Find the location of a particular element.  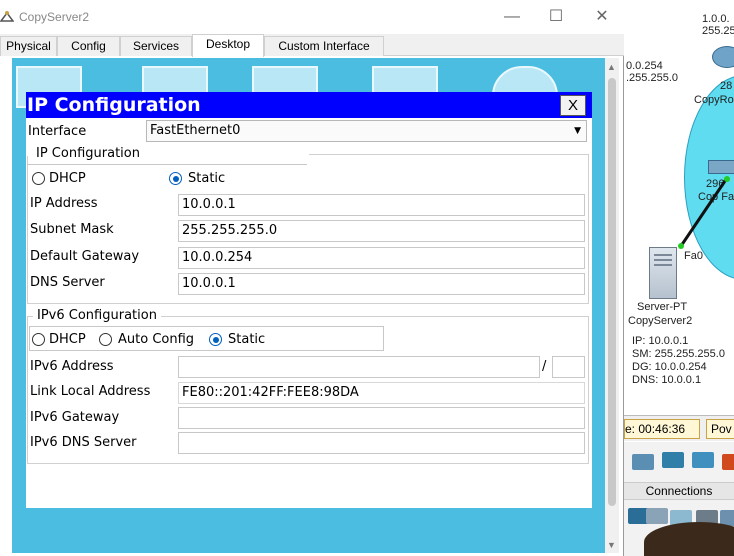

scroll-thumb is located at coordinates (612, 292).